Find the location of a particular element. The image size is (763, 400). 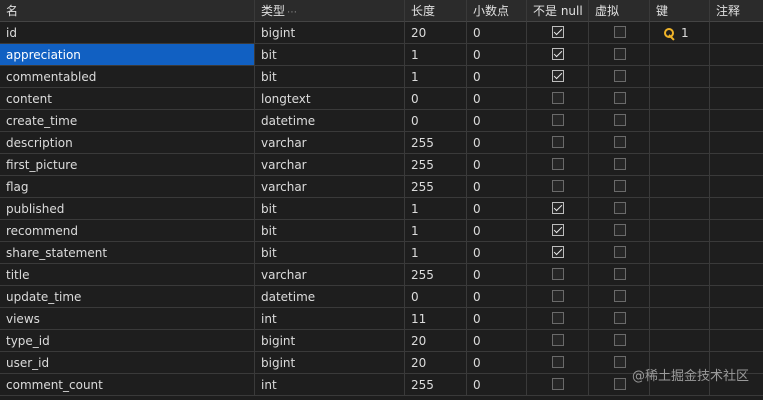

field-type-cell: longtext is located at coordinates (330, 99).